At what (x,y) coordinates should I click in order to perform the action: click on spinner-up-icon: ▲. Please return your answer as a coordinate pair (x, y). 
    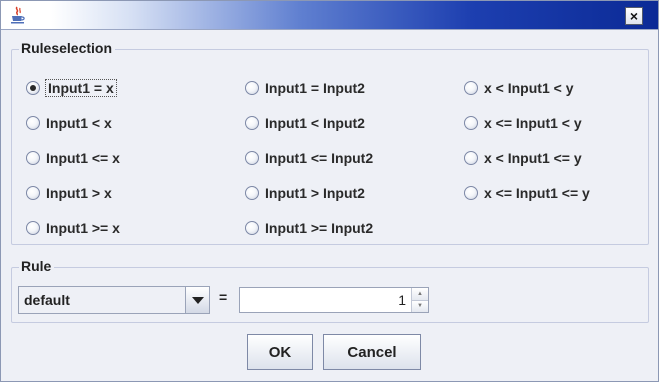
    Looking at the image, I should click on (420, 294).